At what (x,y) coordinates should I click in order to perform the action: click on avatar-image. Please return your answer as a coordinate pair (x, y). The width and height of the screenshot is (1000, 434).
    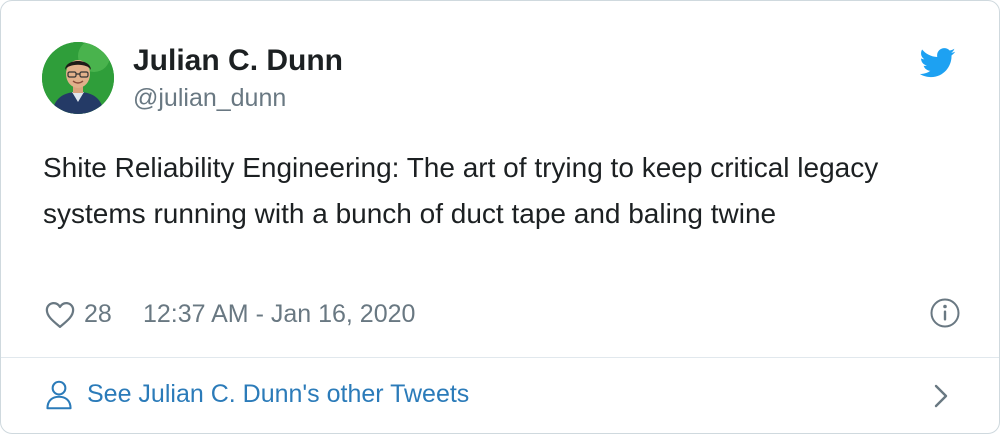
    Looking at the image, I should click on (78, 78).